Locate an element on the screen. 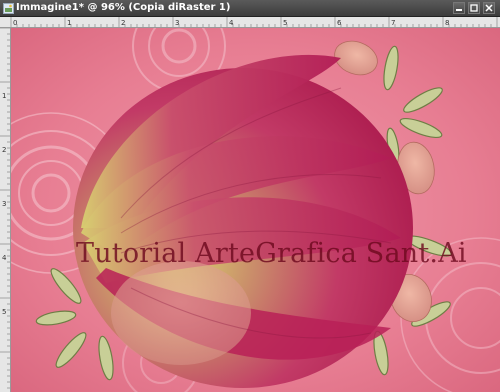 The image size is (500, 392). horizontal-ruler: 0 1 2 3 4 5 6 7 8 is located at coordinates (250, 22).